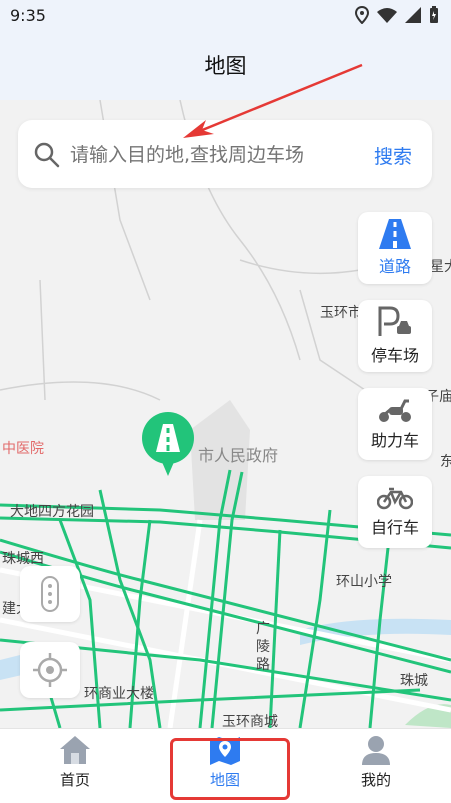 This screenshot has width=451, height=803. I want to click on locate-me-button, so click(50, 670).